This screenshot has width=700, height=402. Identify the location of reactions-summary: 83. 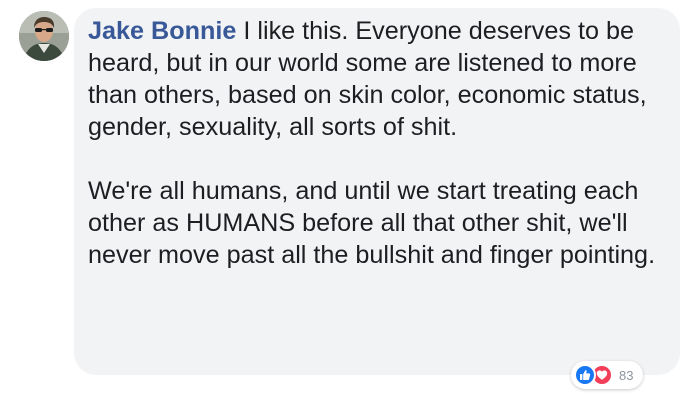
(607, 375).